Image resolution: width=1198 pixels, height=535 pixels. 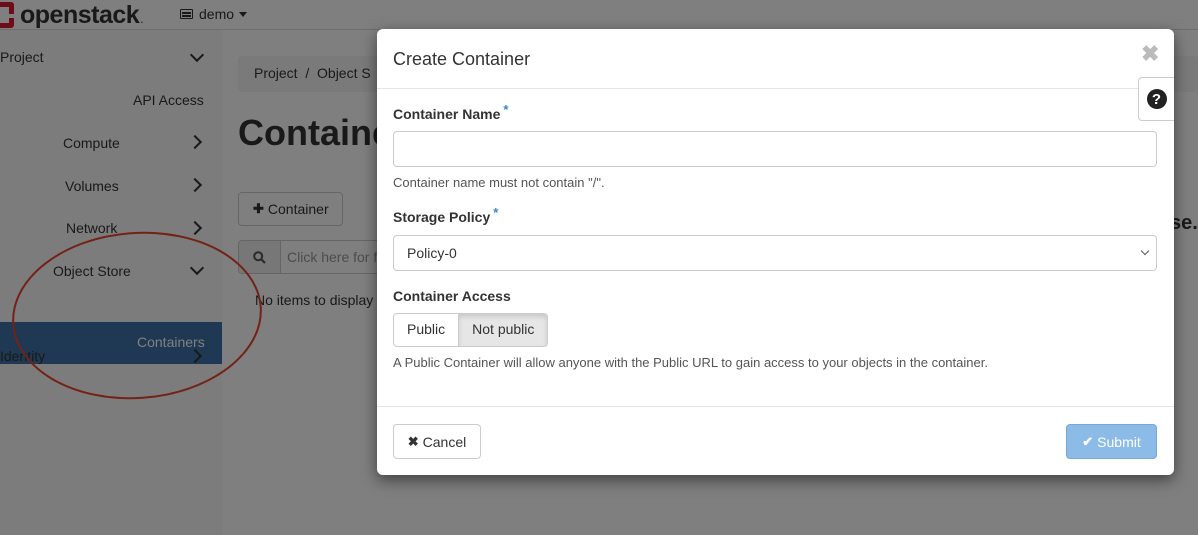 I want to click on storage-policy-select: Policy-0, so click(x=775, y=253).